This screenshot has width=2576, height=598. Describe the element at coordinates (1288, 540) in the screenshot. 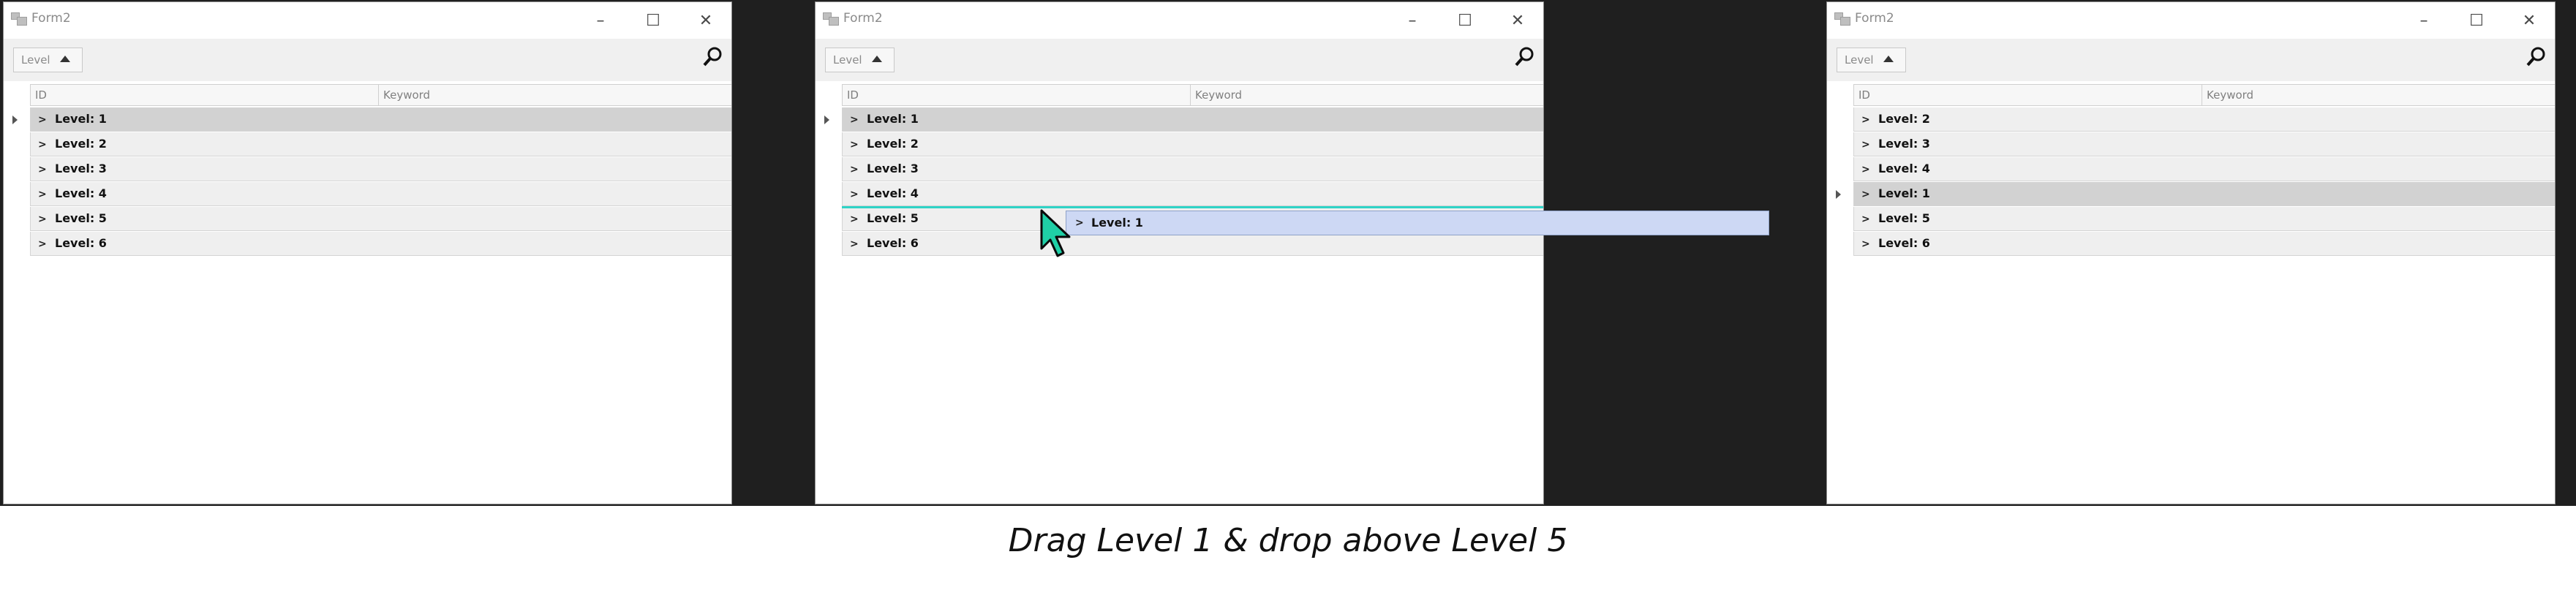

I see `caption: Drag Level 1 & drop above Level 5` at that location.